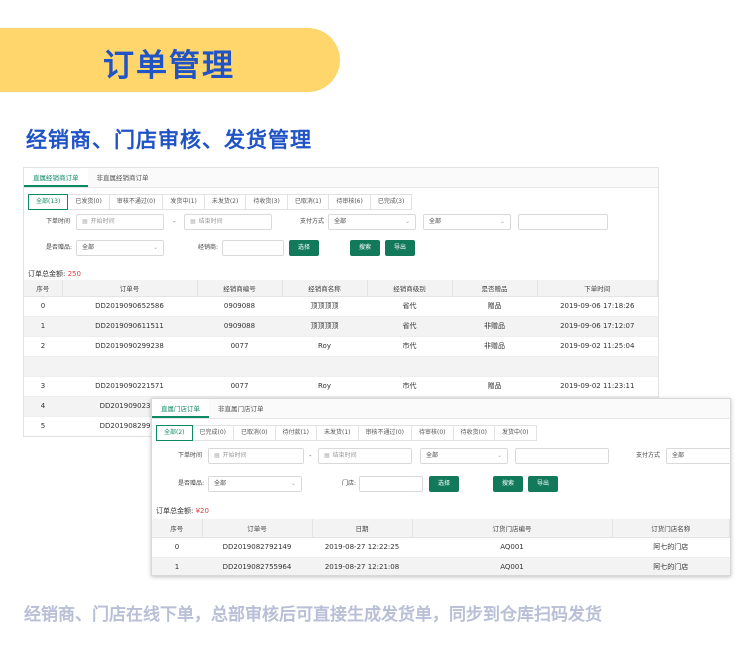 The image size is (750, 668). I want to click on section-subtitle: 经销商、门店审核、发货管理, so click(169, 140).